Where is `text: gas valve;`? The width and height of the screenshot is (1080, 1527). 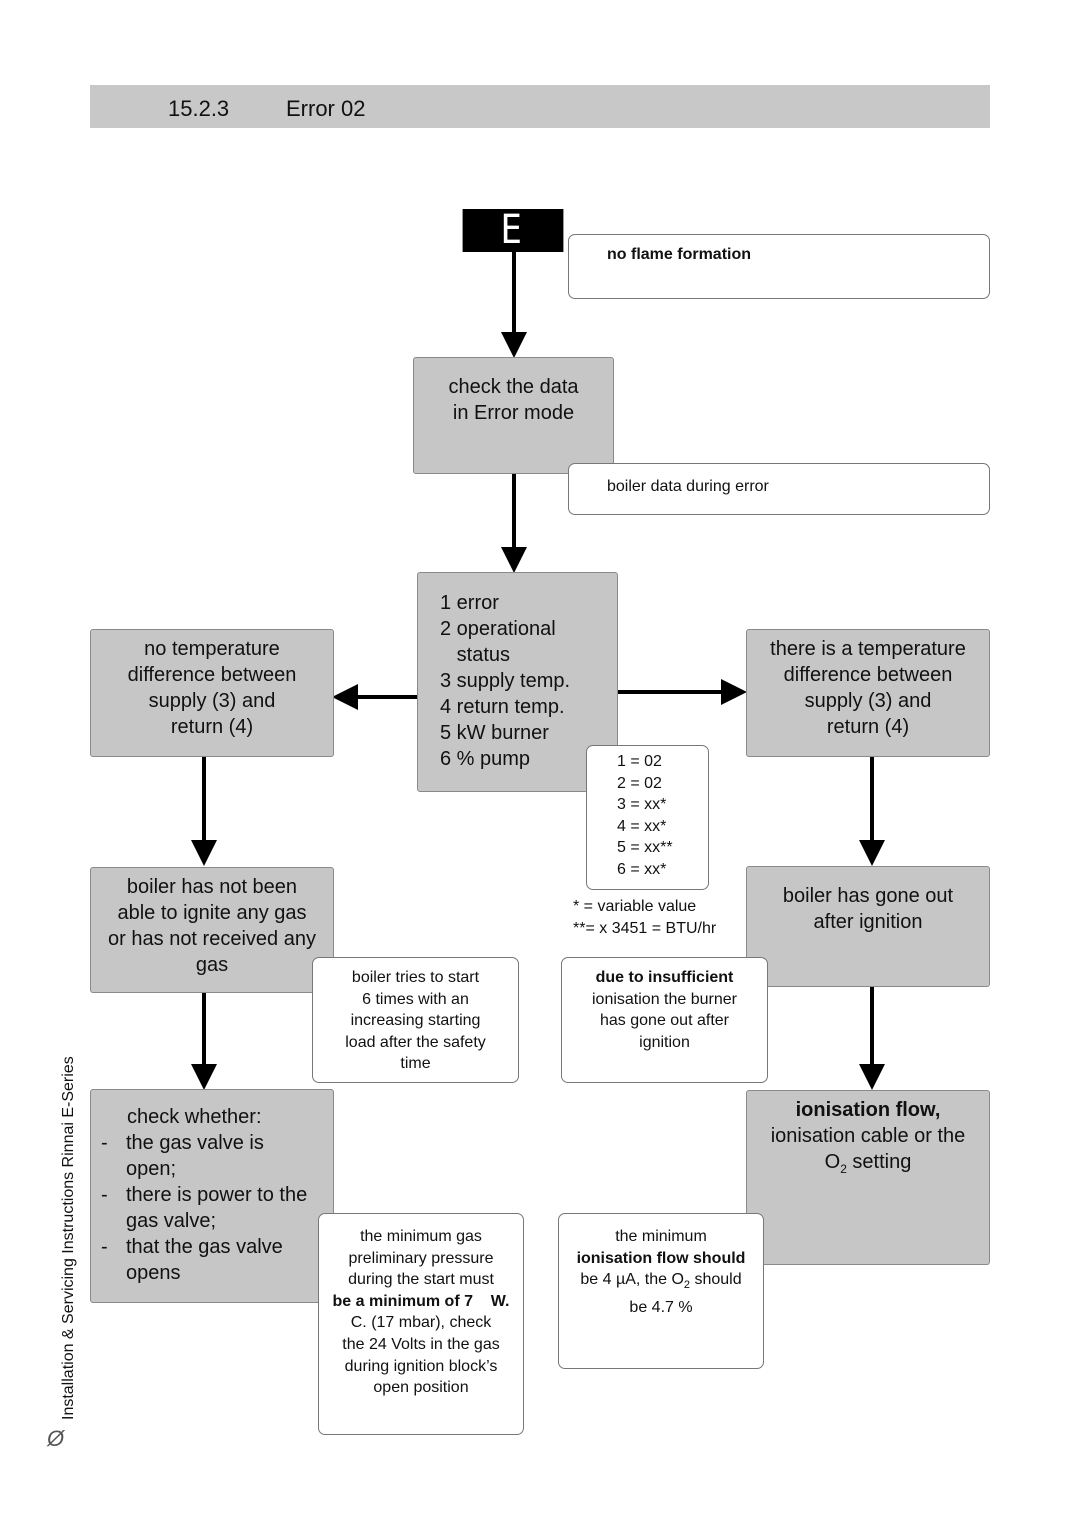 text: gas valve; is located at coordinates (171, 1221).